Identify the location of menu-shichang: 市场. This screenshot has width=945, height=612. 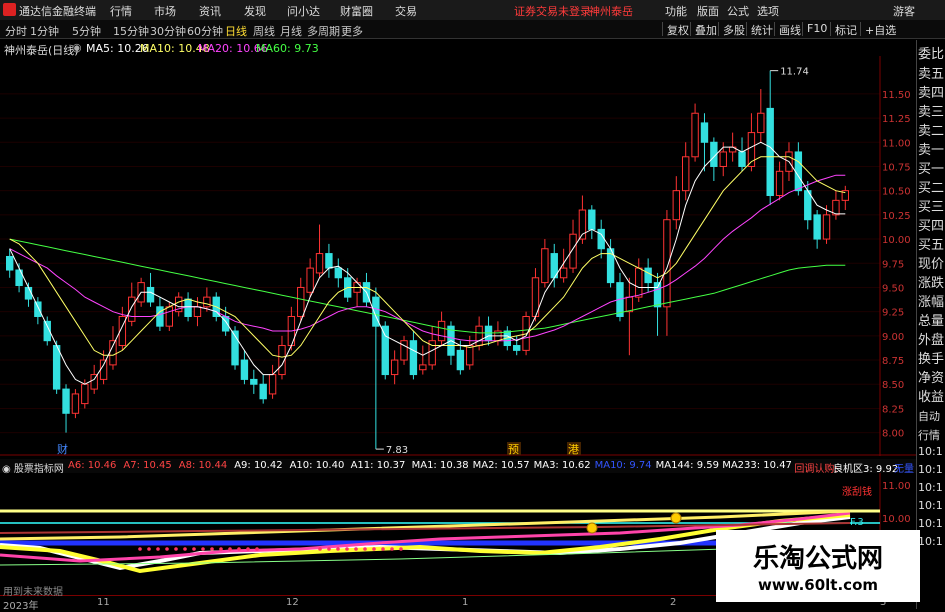
(165, 11).